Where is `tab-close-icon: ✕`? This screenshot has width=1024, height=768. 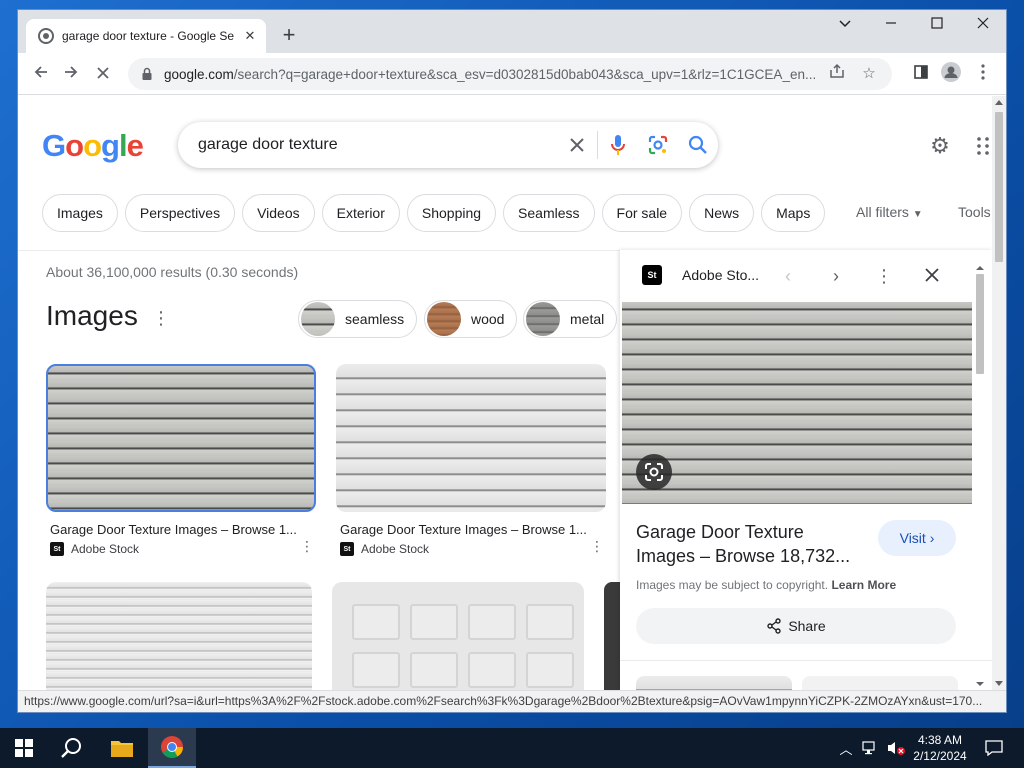
tab-close-icon: ✕ is located at coordinates (250, 36).